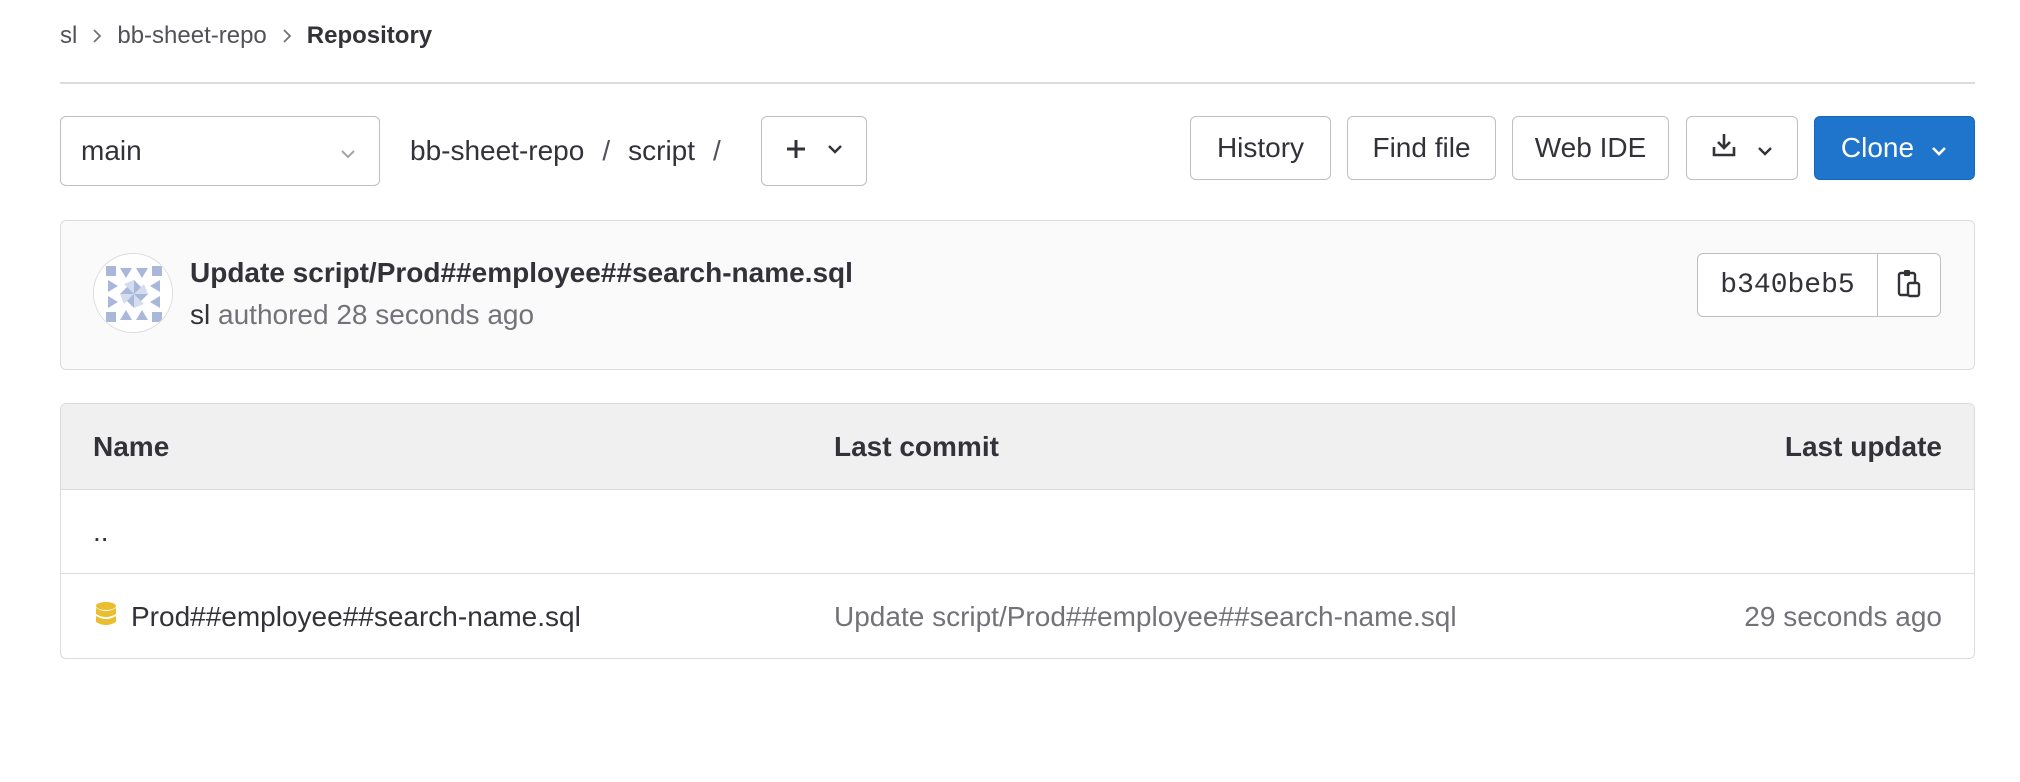 The width and height of the screenshot is (2020, 782). I want to click on copy-sha-button, so click(1909, 285).